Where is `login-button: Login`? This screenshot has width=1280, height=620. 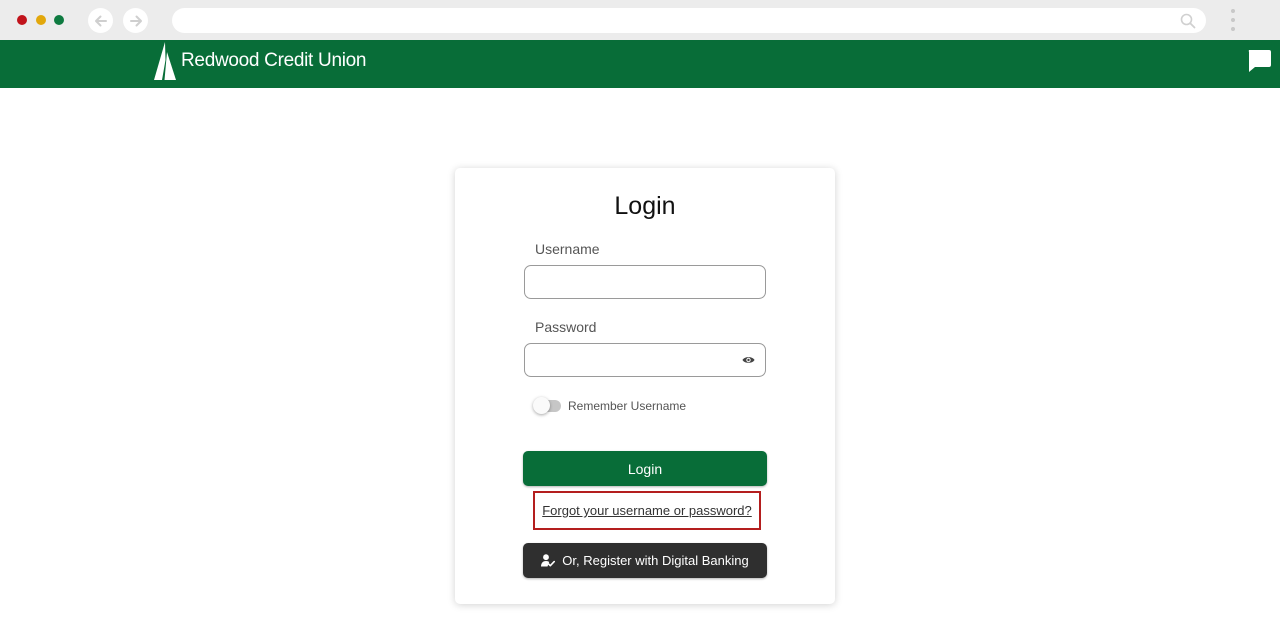
login-button: Login is located at coordinates (645, 468).